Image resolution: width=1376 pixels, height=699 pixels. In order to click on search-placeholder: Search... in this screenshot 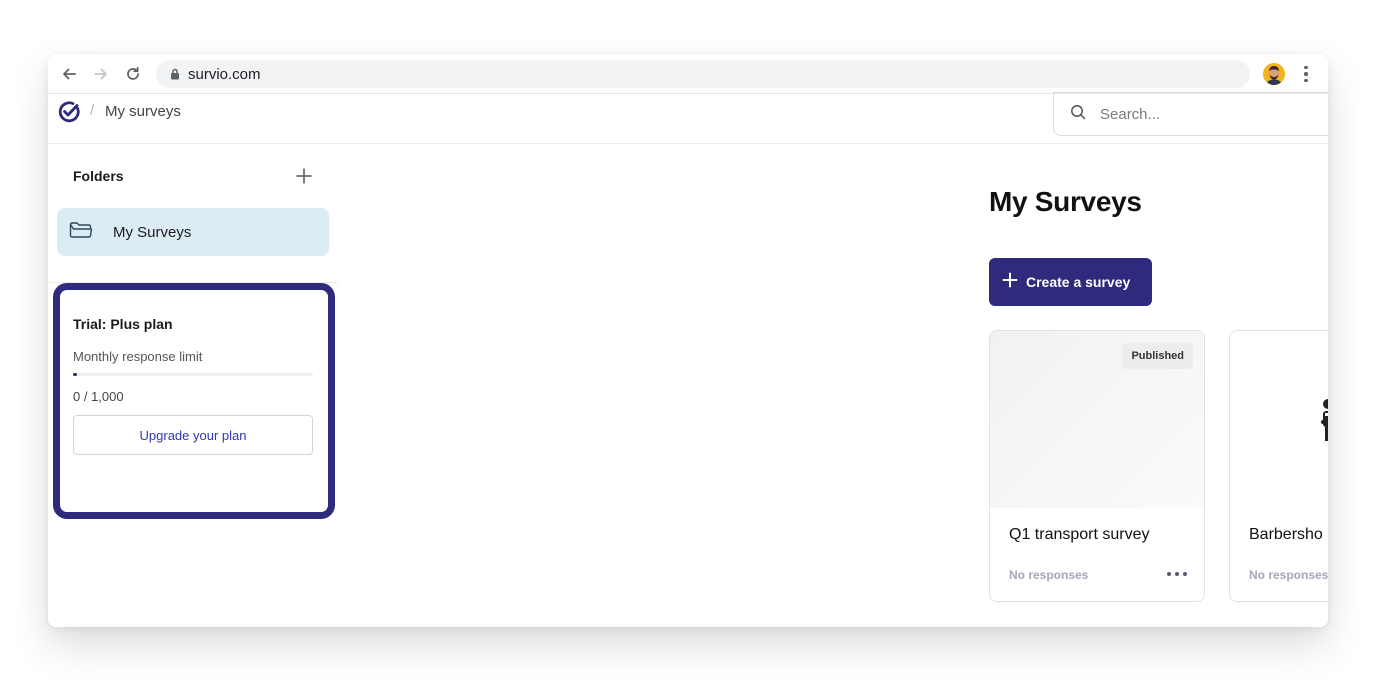, I will do `click(1130, 114)`.